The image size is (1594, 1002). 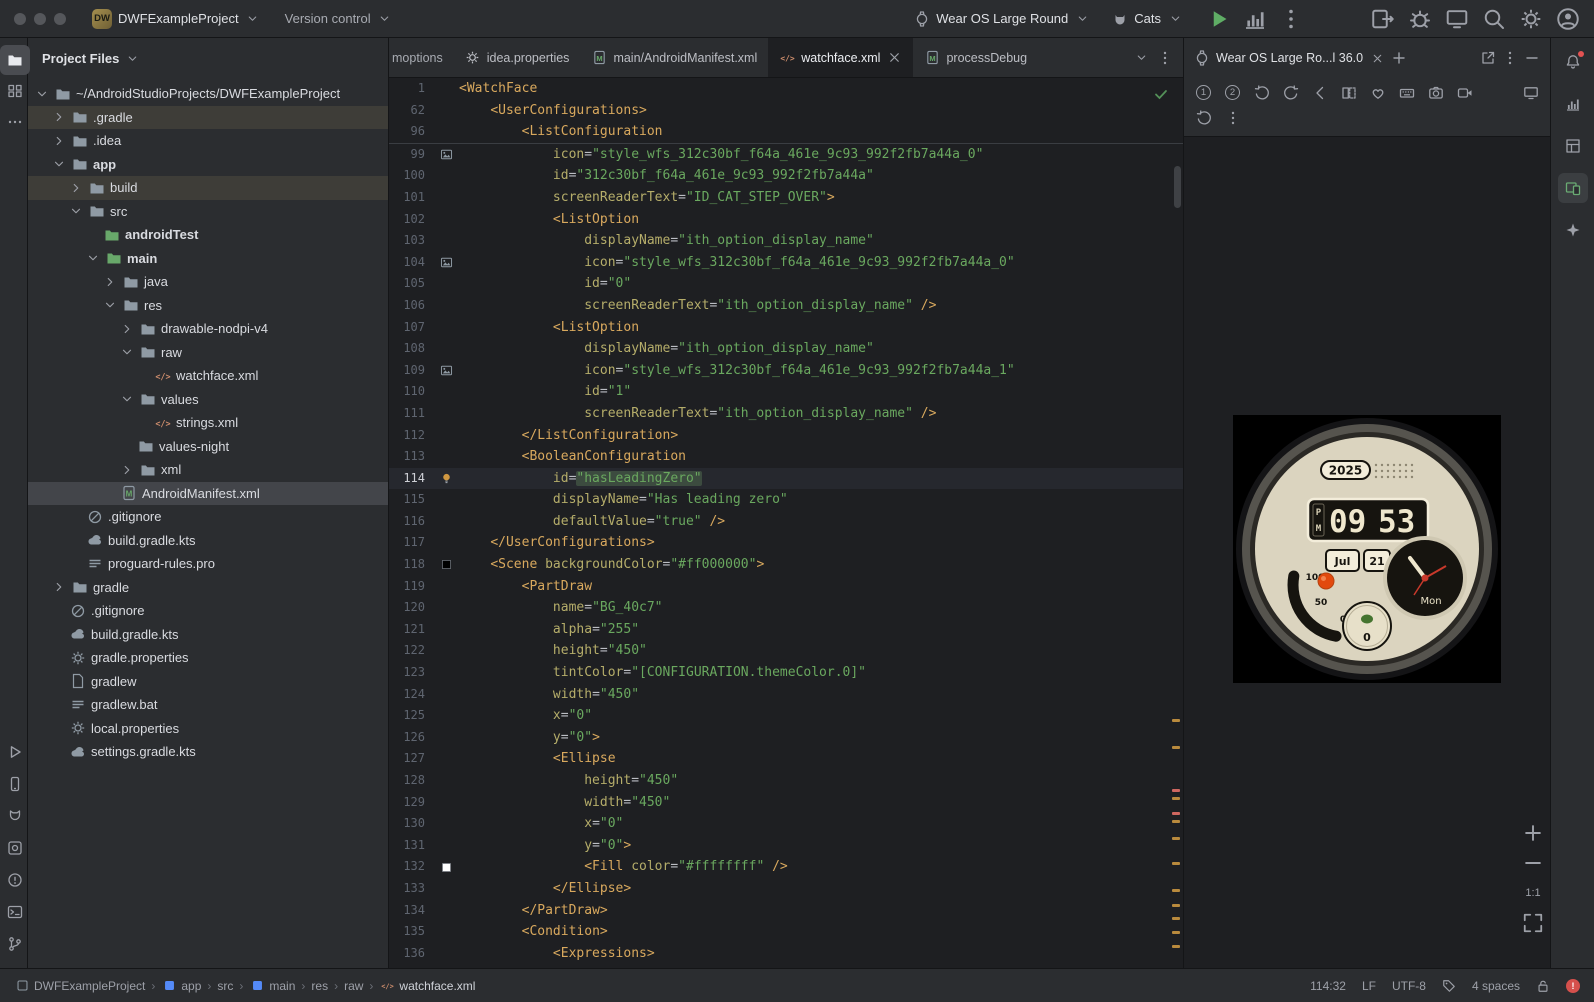 What do you see at coordinates (1532, 58) in the screenshot?
I see `hide-panel-icon` at bounding box center [1532, 58].